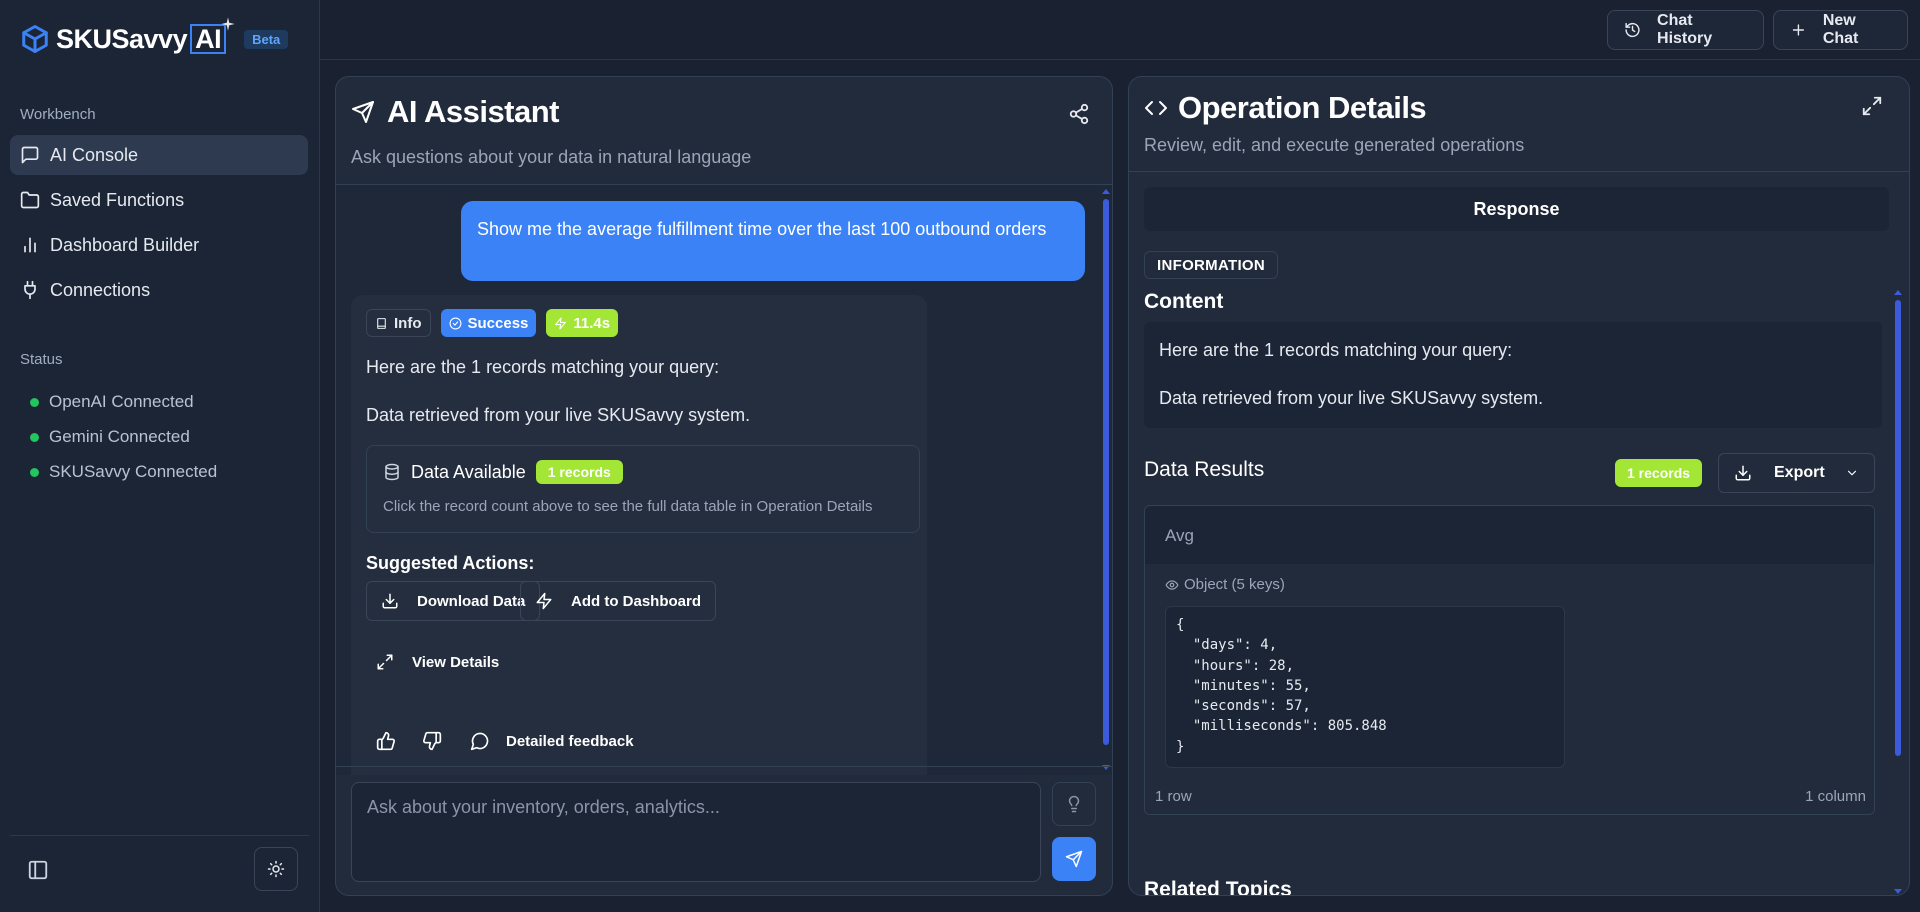 This screenshot has height=912, width=1920. I want to click on chat-scrollbar, so click(1106, 472).